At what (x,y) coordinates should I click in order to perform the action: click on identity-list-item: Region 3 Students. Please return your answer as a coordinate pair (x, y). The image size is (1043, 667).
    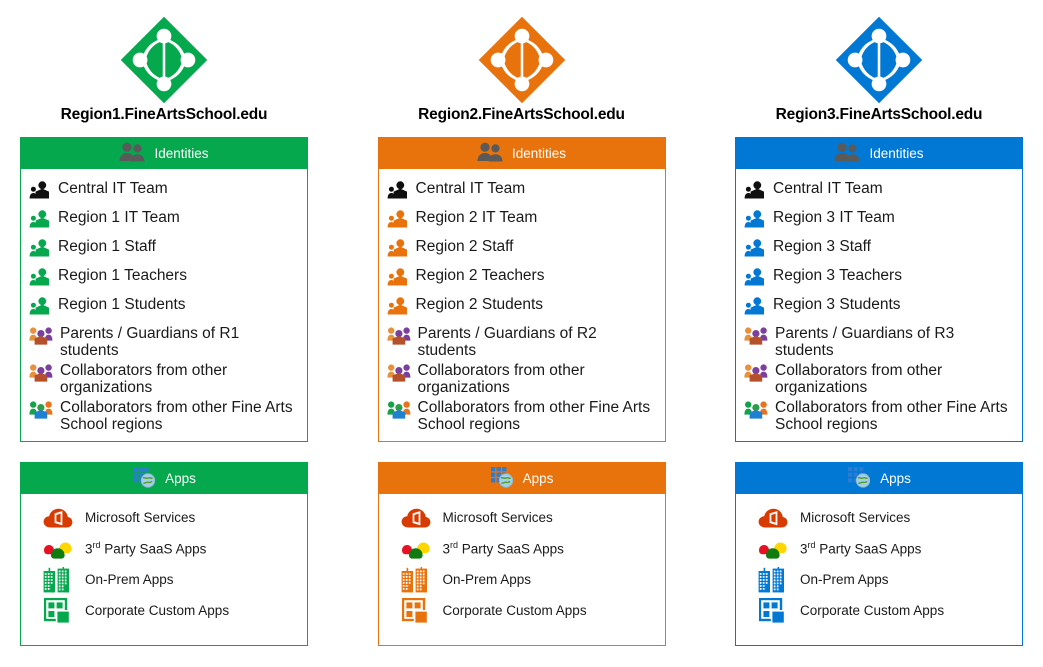
    Looking at the image, I should click on (880, 307).